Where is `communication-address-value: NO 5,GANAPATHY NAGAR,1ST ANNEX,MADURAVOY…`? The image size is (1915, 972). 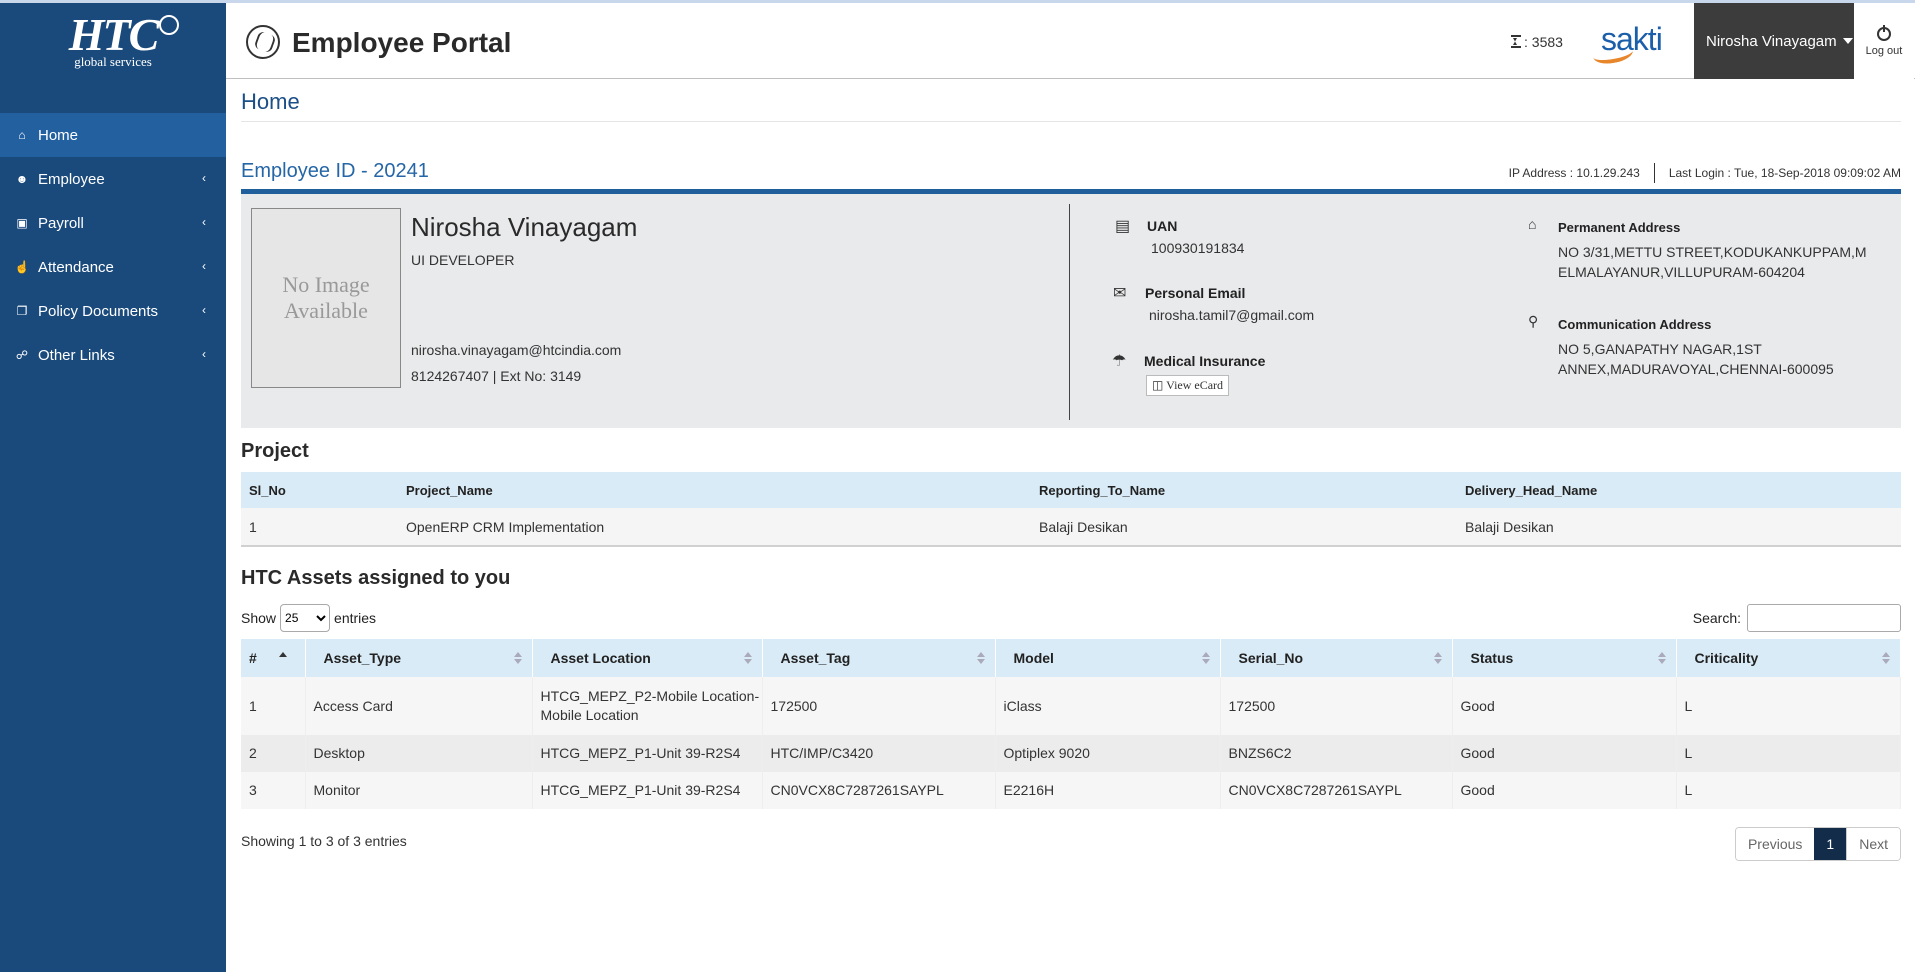
communication-address-value: NO 5,GANAPATHY NAGAR,1ST ANNEX,MADURAVOY… is located at coordinates (1696, 359).